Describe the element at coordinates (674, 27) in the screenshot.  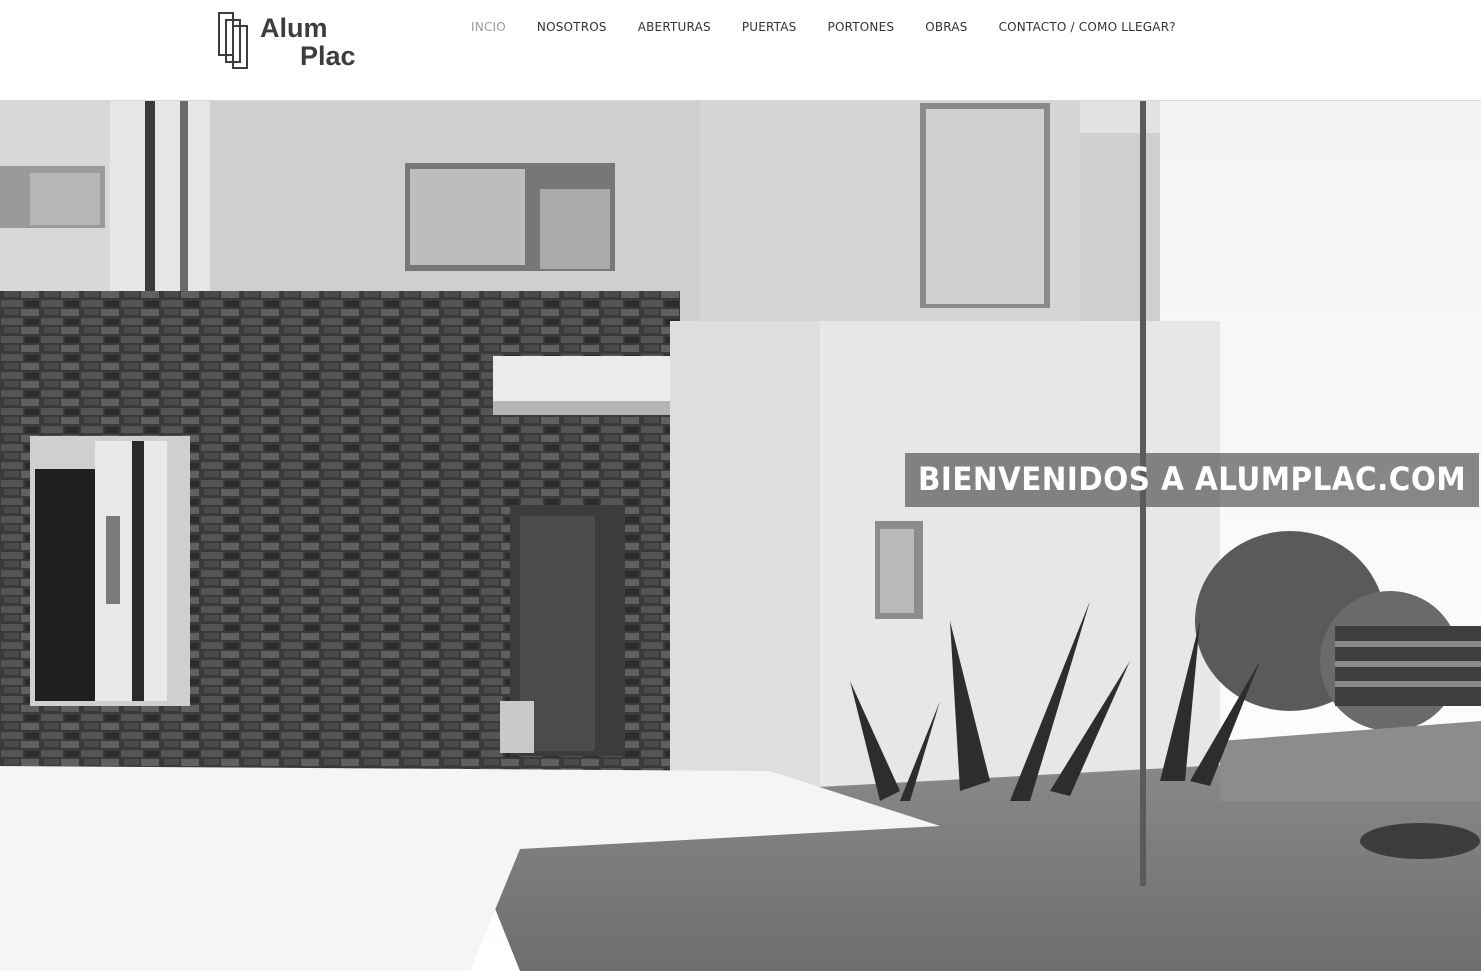
I see `nav-item-aberturas: ABERTURAS` at that location.